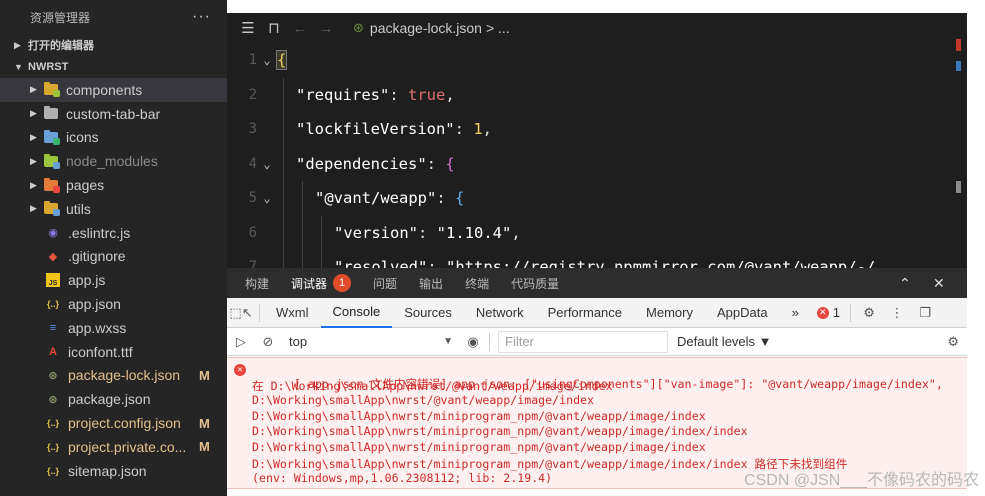  Describe the element at coordinates (869, 313) in the screenshot. I see `settings-gear-icon: ⚙` at that location.